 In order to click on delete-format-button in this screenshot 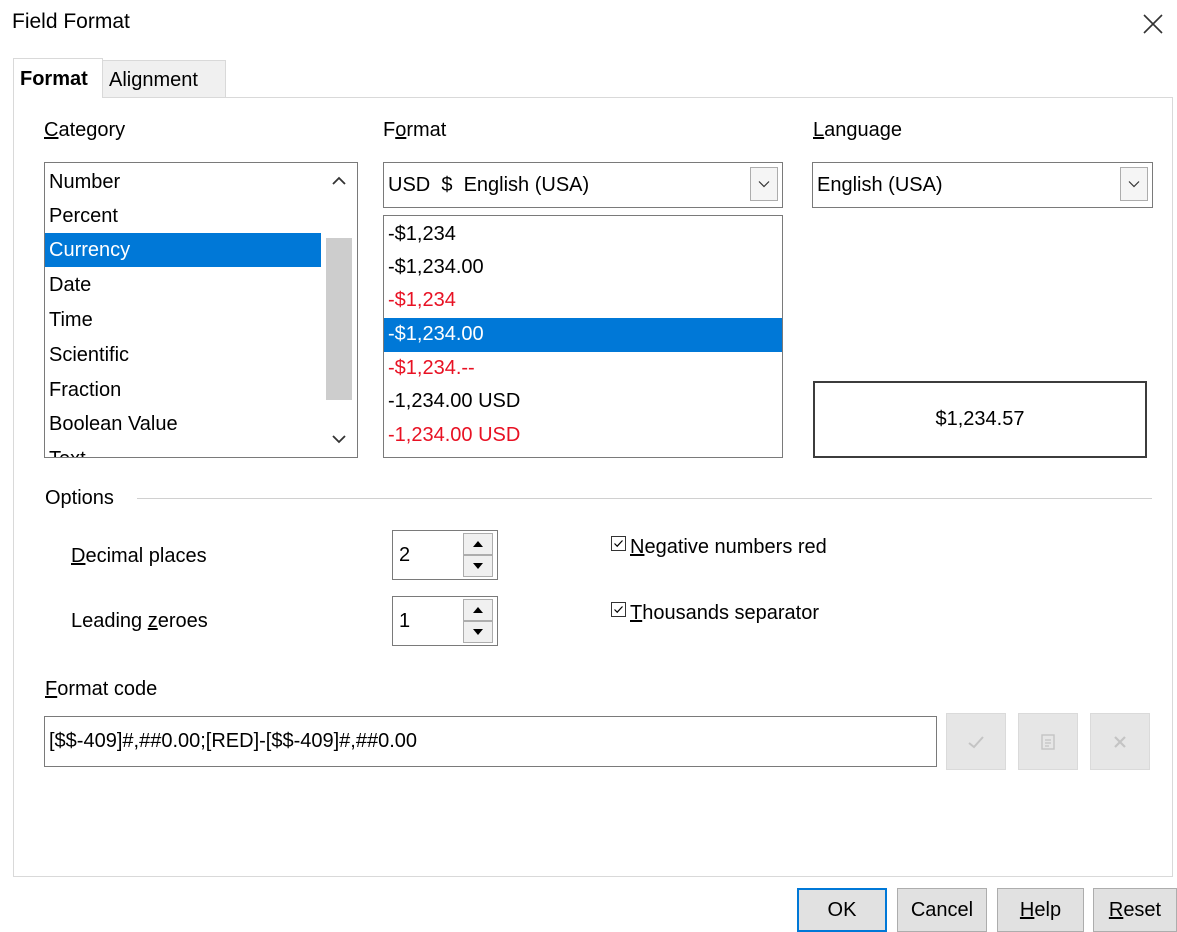, I will do `click(1120, 741)`.